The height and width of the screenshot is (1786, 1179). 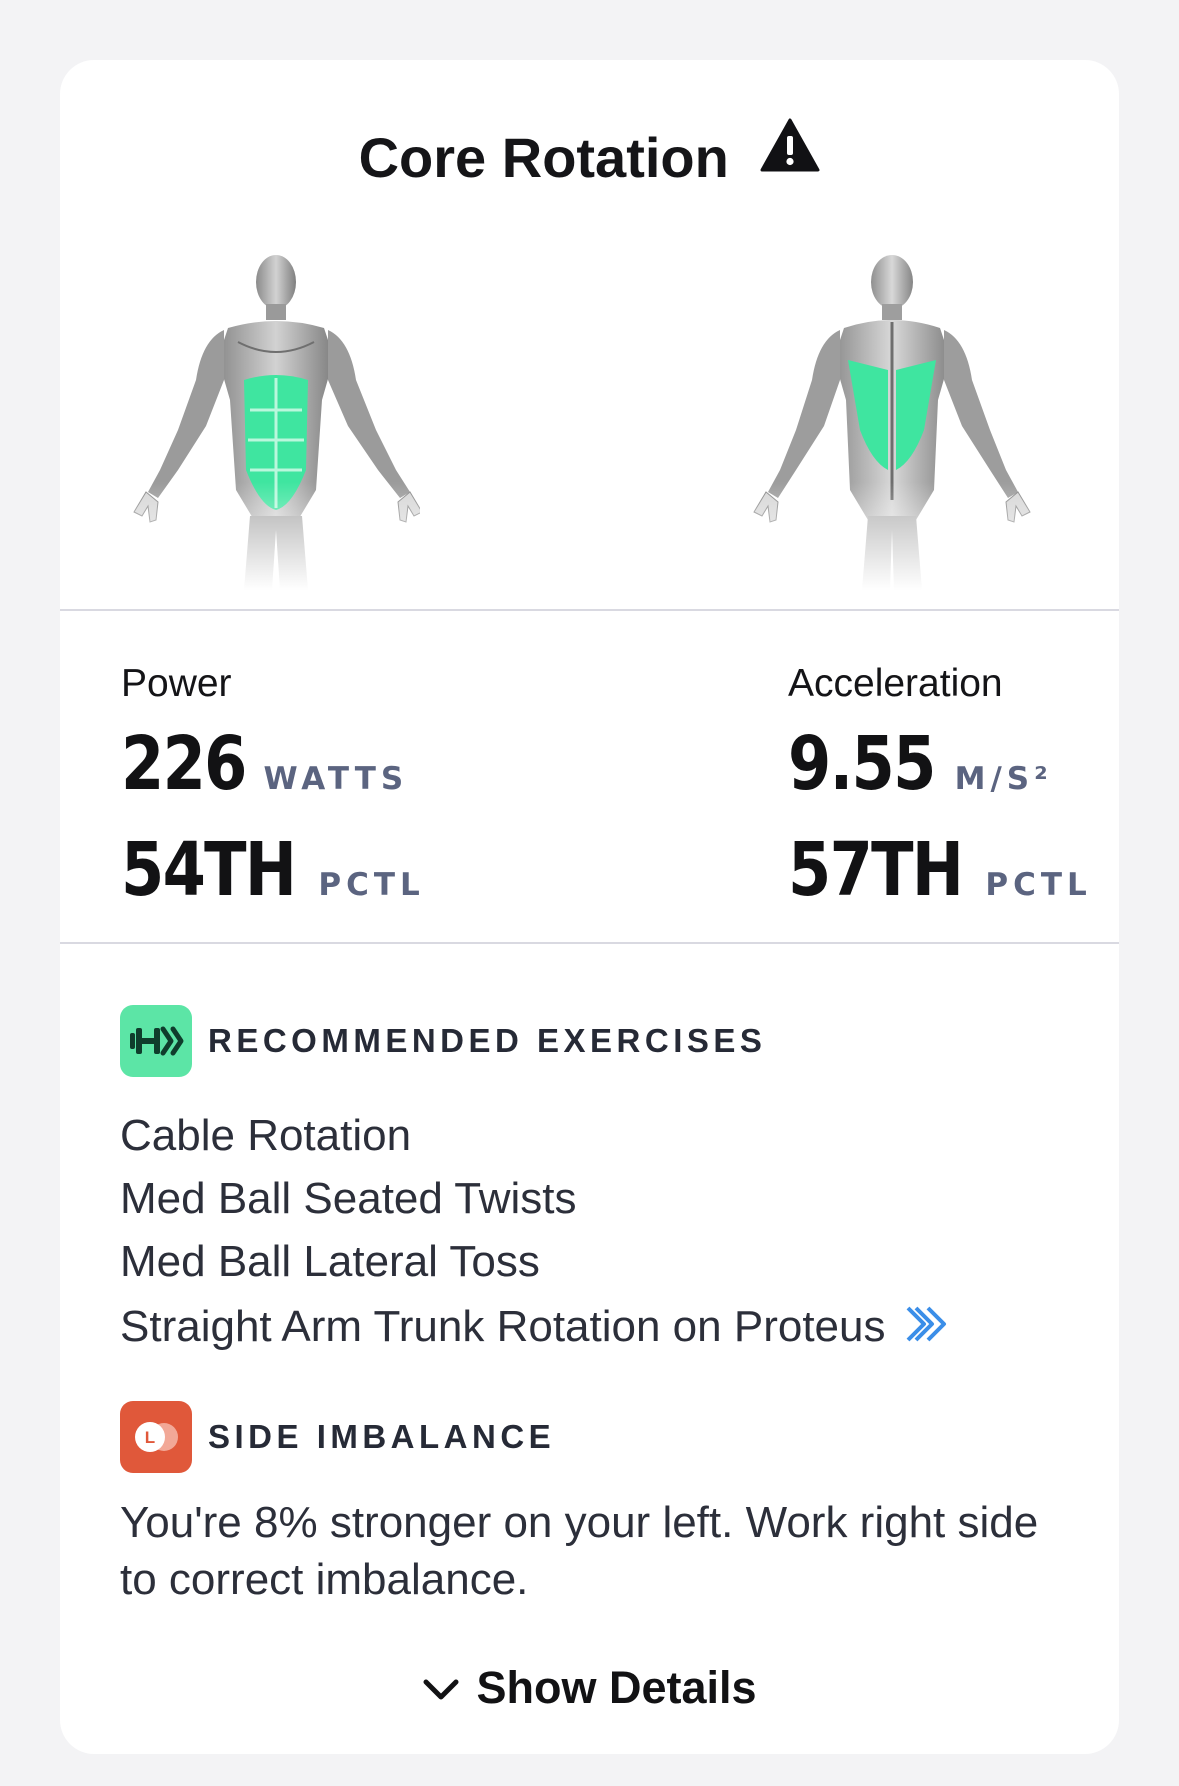 I want to click on toggle-letter: L, so click(x=150, y=1437).